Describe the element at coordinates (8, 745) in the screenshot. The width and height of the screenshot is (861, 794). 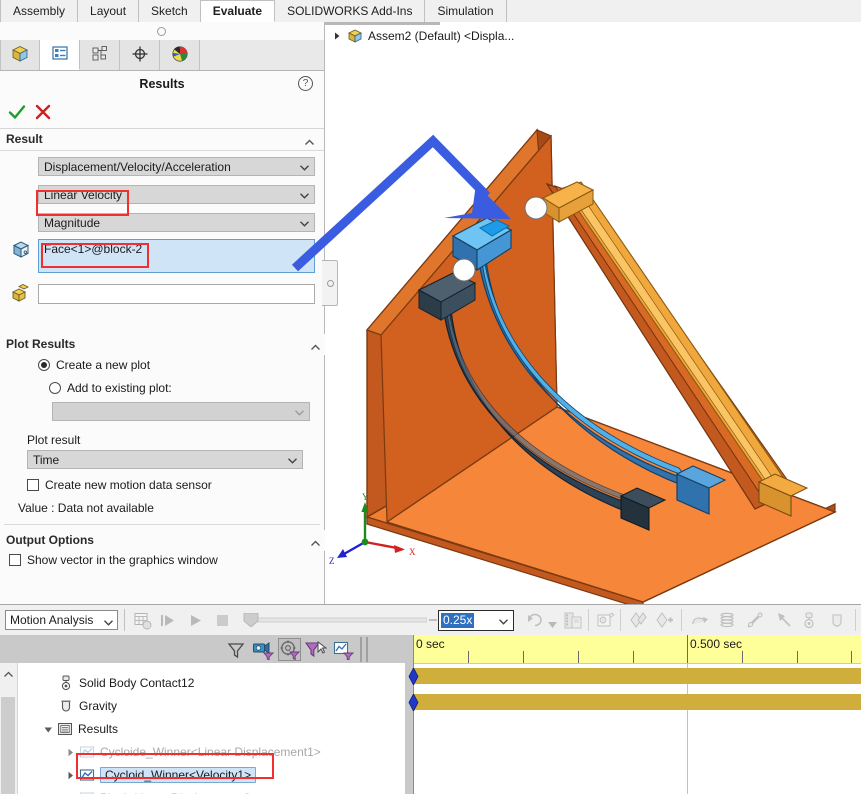
I see `scrollbar-thumb` at that location.